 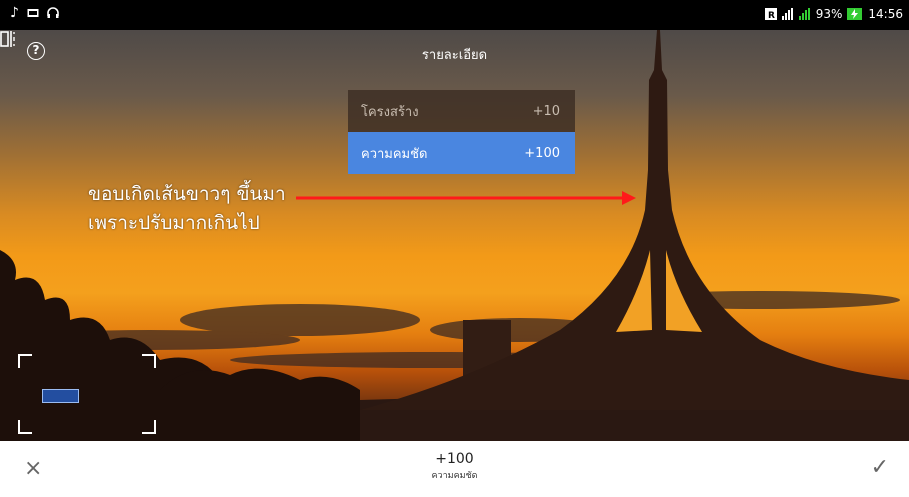 I want to click on battery-percent: 93%, so click(x=829, y=14).